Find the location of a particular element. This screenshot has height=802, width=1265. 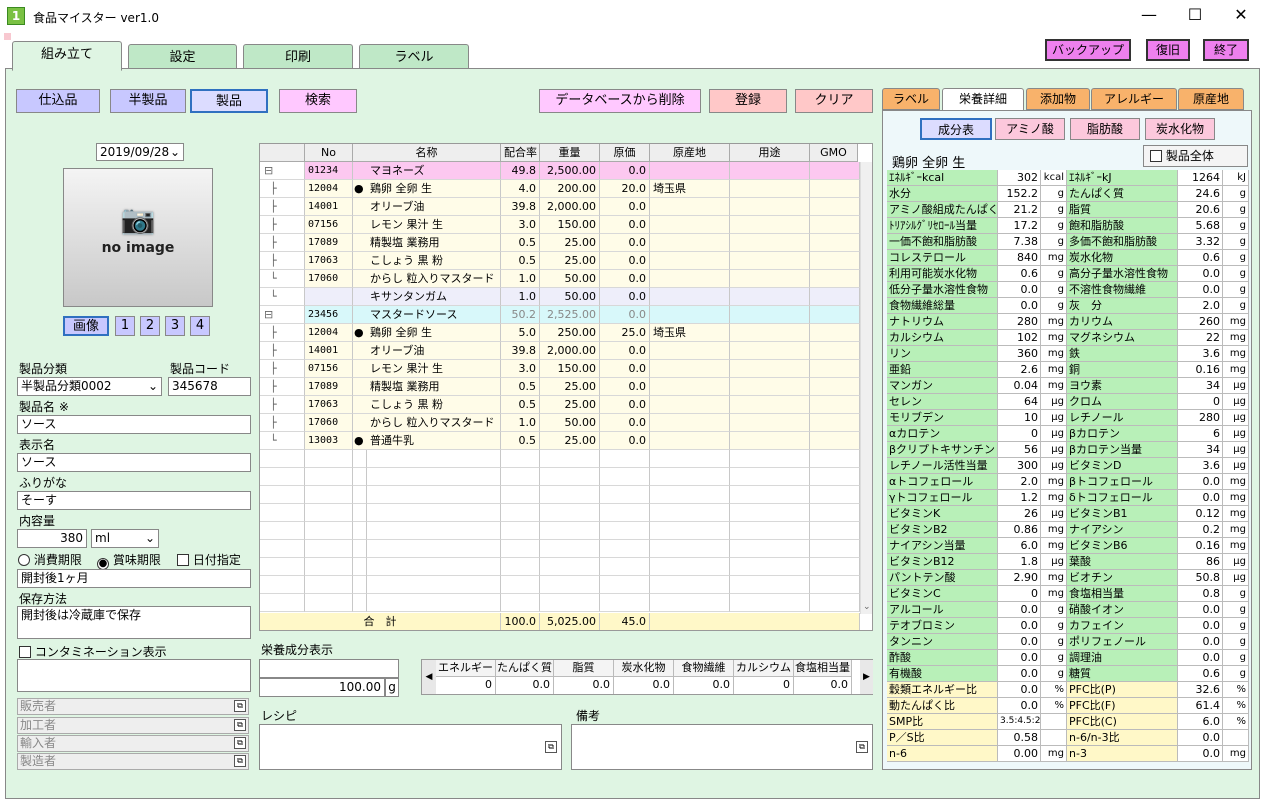

nutrient-unit: kcal is located at coordinates (1054, 178).